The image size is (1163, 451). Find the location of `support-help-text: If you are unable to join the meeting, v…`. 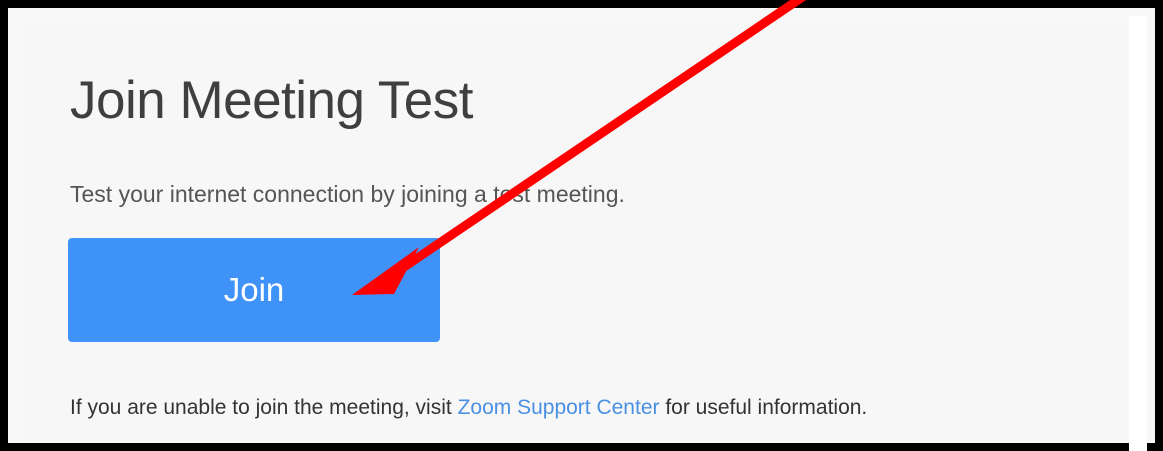

support-help-text: If you are unable to join the meeting, v… is located at coordinates (468, 408).